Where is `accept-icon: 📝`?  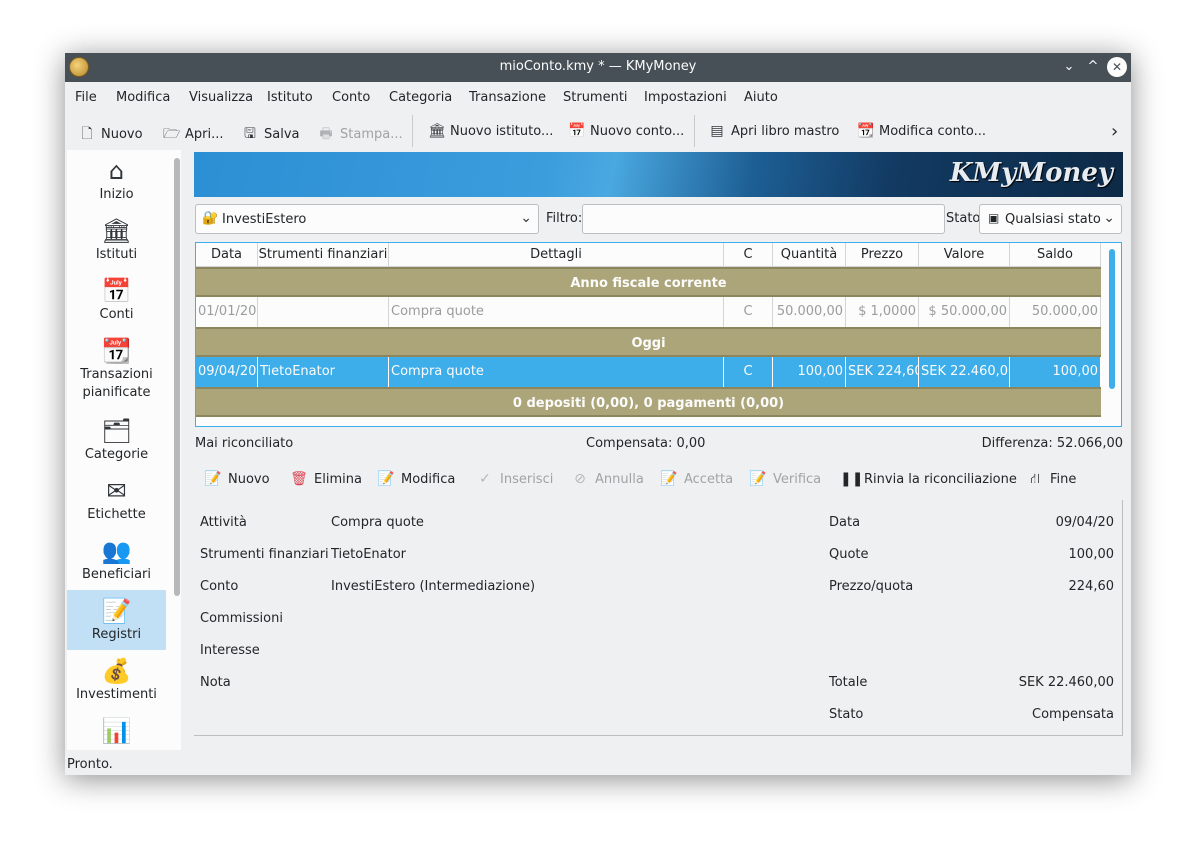 accept-icon: 📝 is located at coordinates (669, 479).